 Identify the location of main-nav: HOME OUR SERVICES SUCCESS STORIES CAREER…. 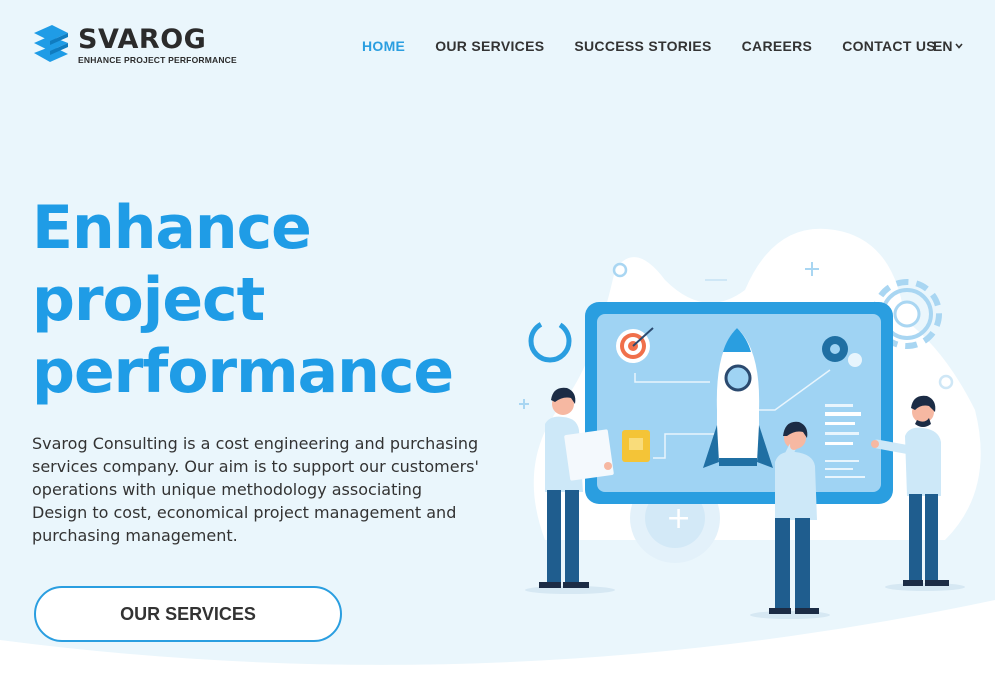
(664, 46).